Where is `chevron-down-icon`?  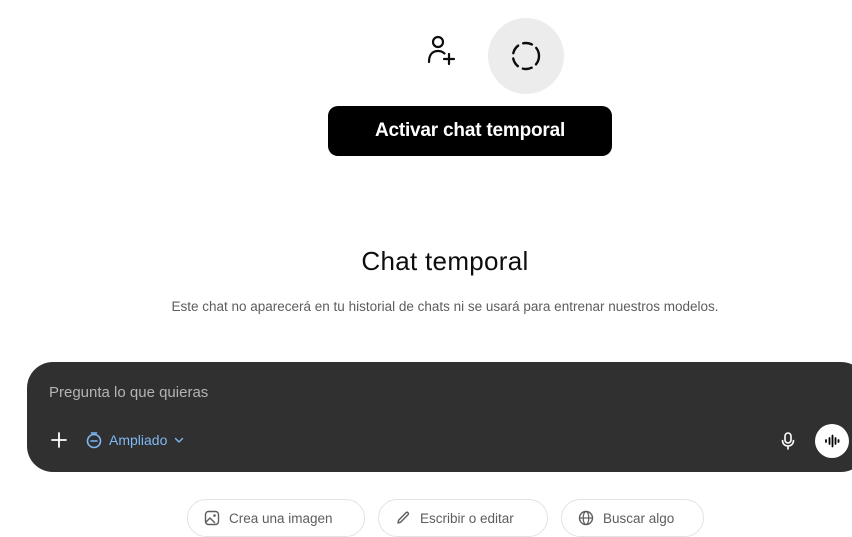
chevron-down-icon is located at coordinates (179, 440).